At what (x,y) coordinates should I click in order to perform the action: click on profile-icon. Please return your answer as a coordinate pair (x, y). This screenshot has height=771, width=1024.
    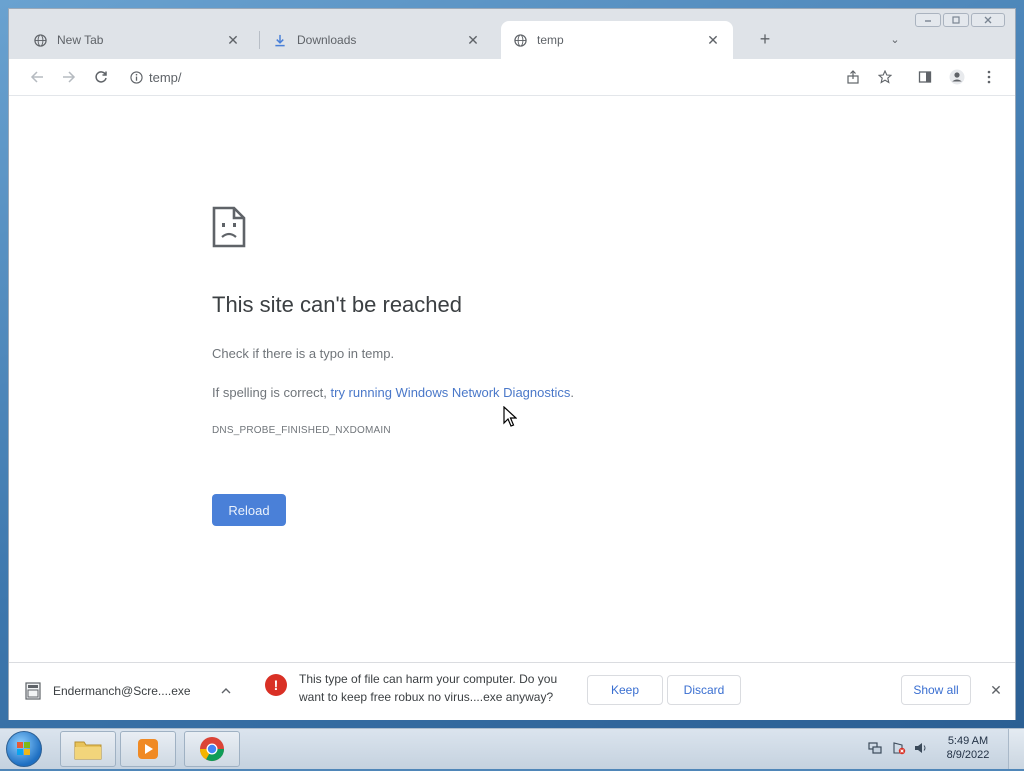
    Looking at the image, I should click on (957, 77).